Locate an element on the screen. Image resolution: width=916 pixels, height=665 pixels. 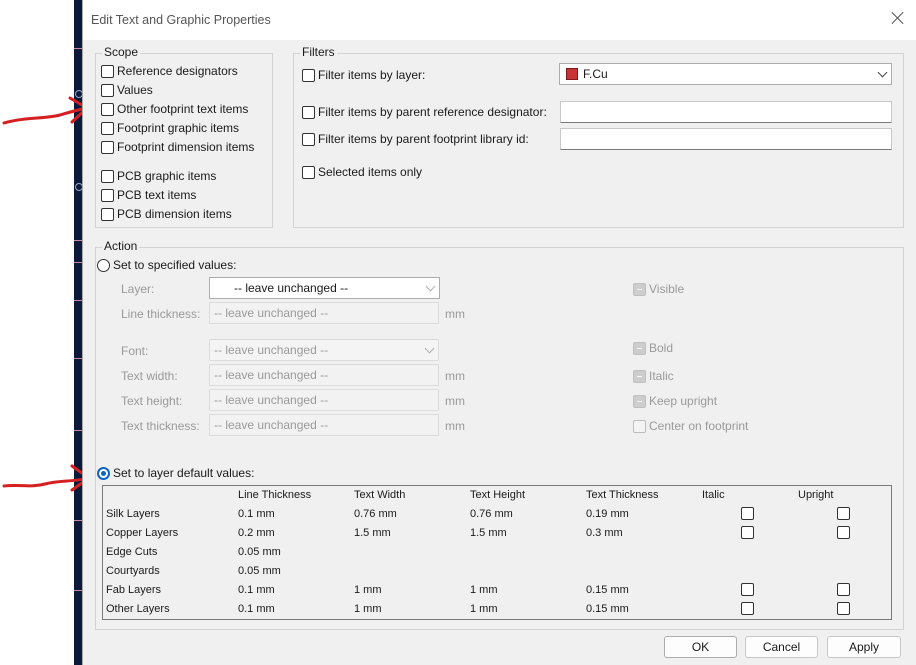
upright-checkbox-silk is located at coordinates (843, 513).